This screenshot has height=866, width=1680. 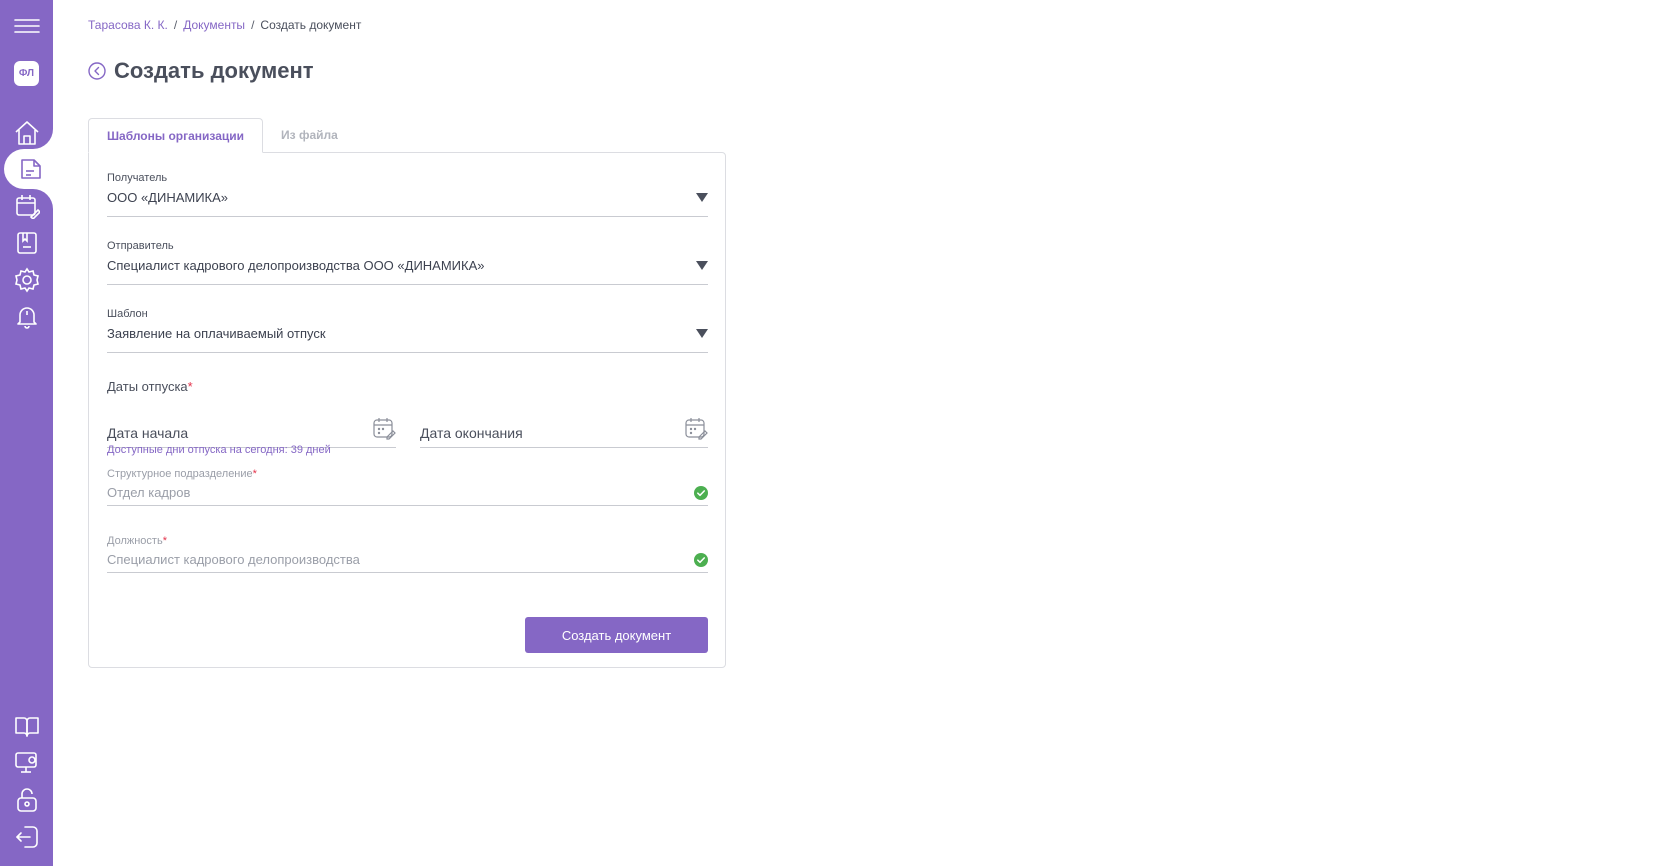 I want to click on bell-icon, so click(x=26, y=318).